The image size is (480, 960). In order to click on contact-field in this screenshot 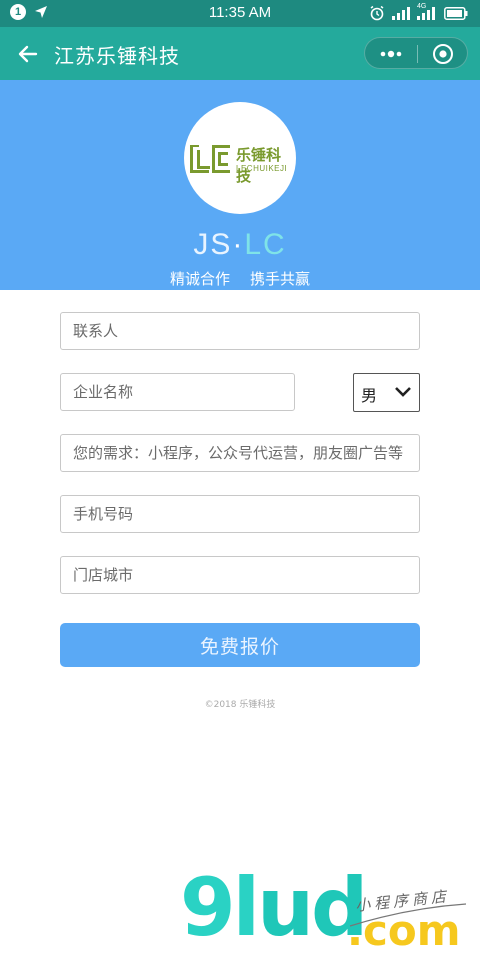, I will do `click(240, 331)`.